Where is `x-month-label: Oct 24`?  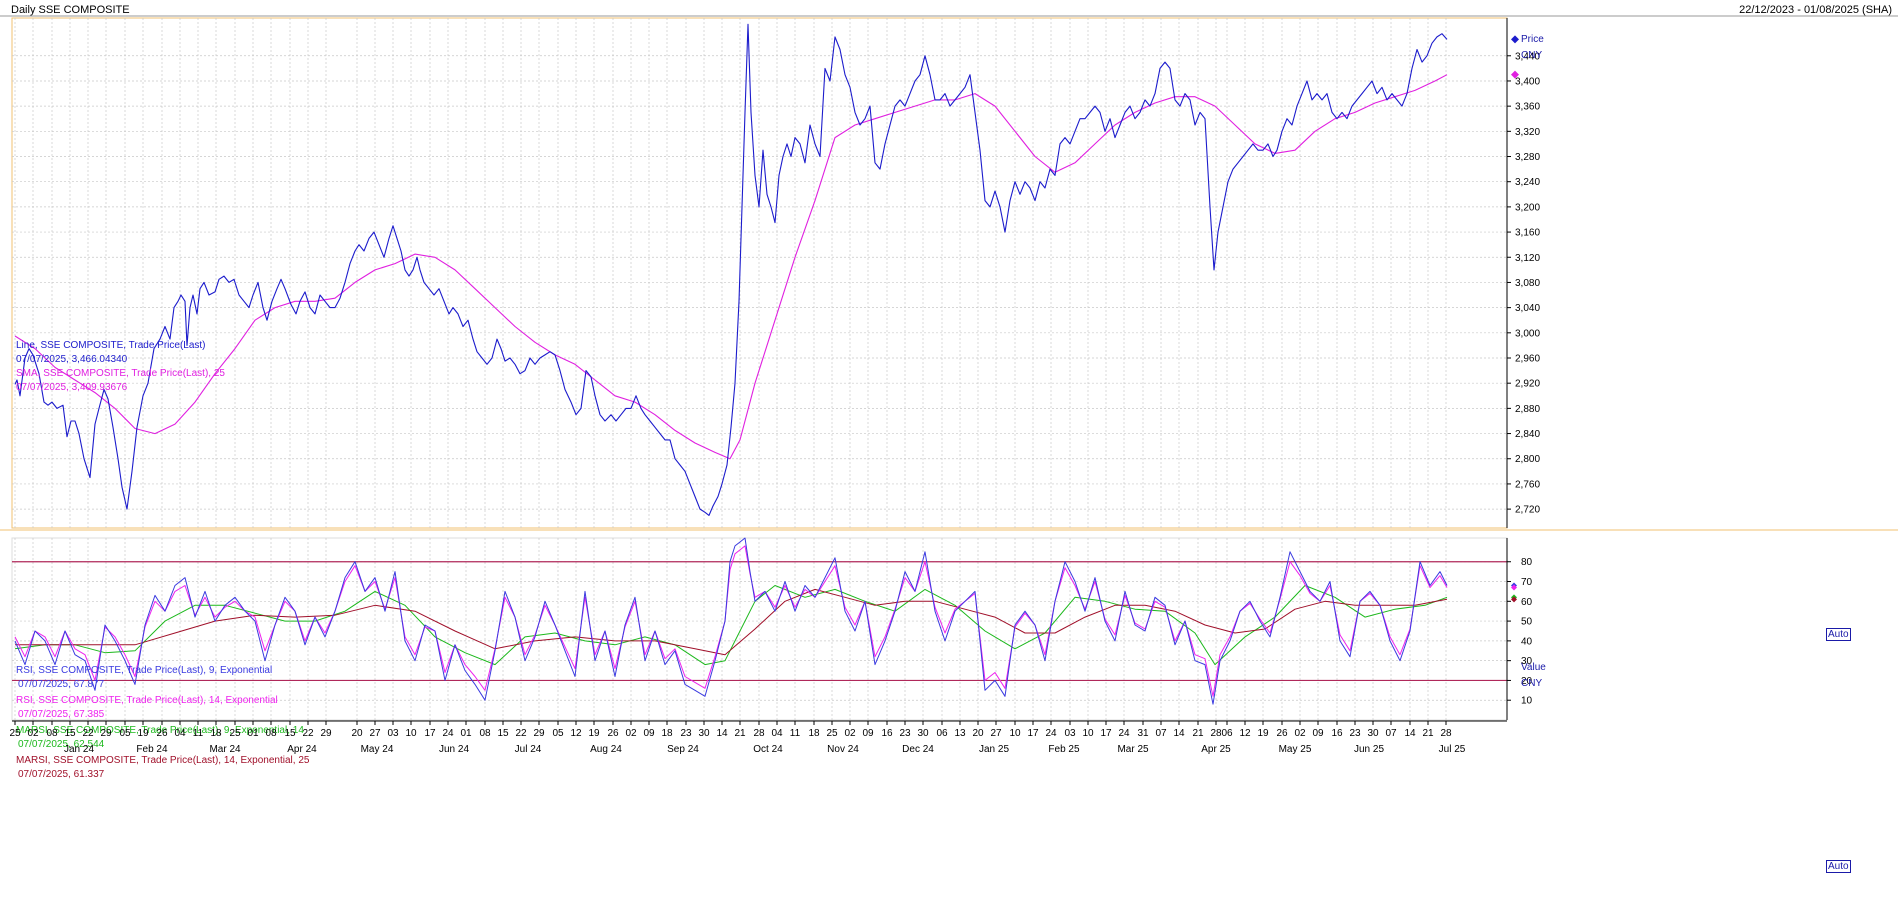
x-month-label: Oct 24 is located at coordinates (768, 749).